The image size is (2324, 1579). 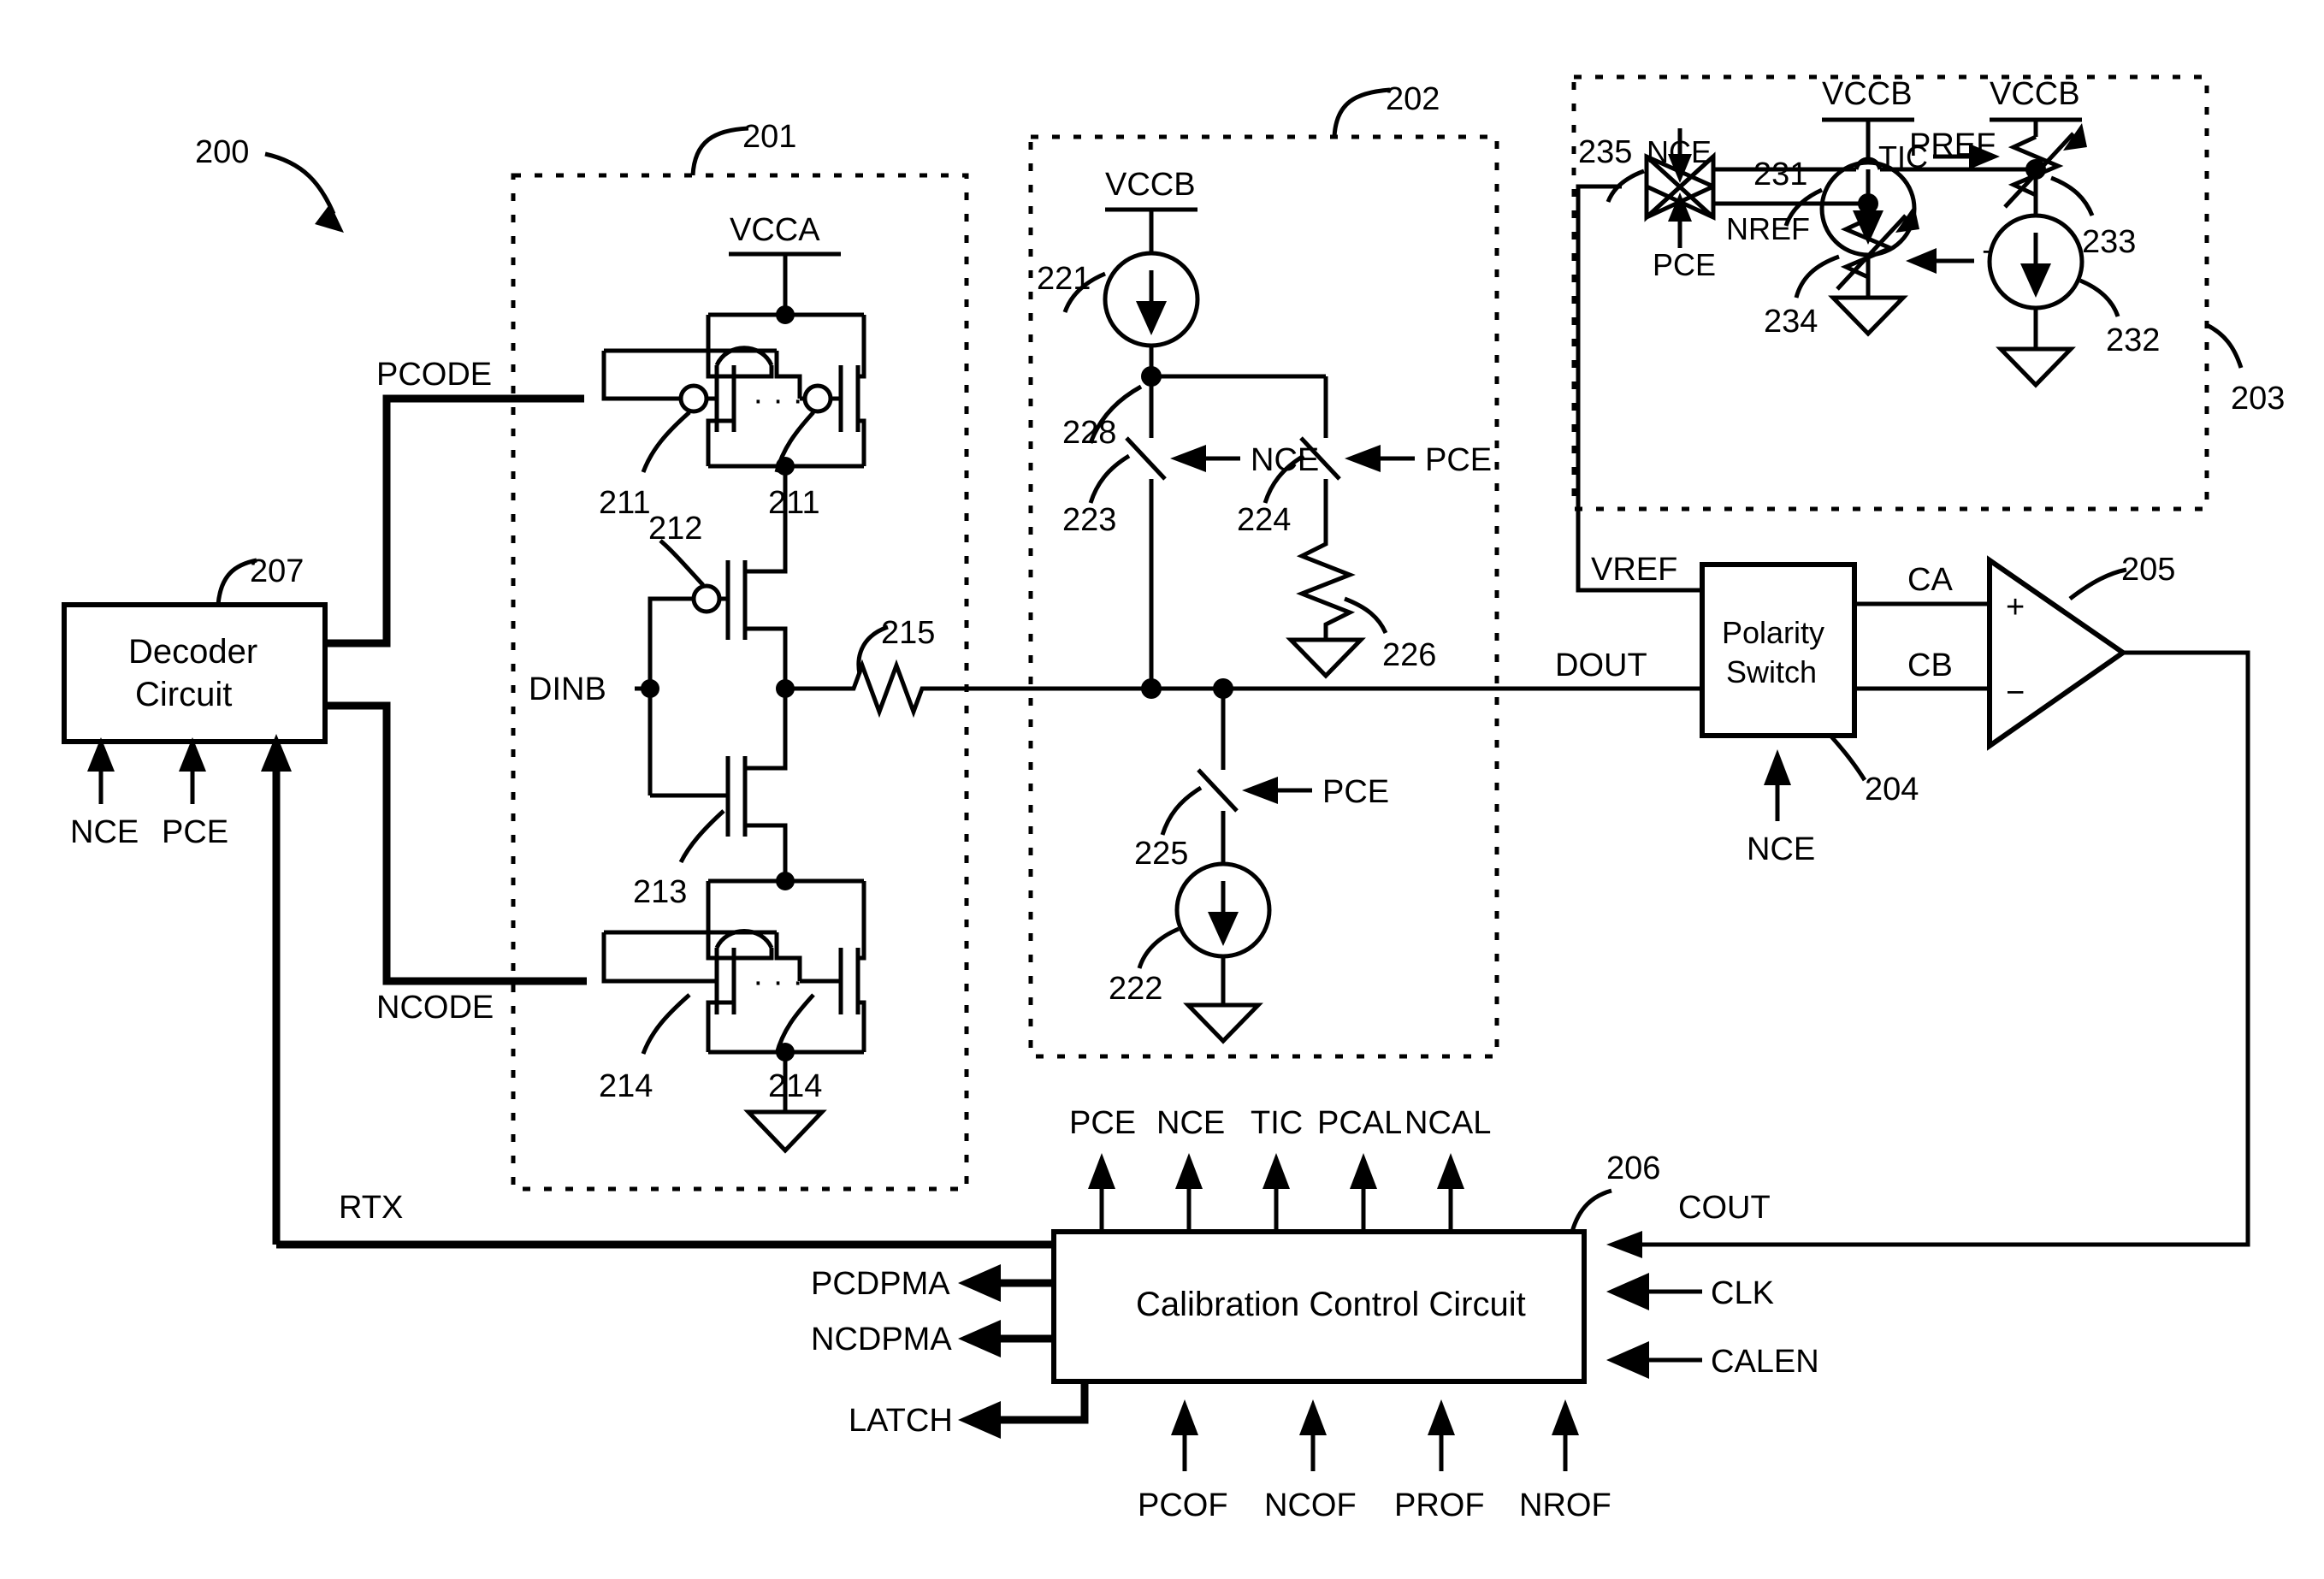 What do you see at coordinates (1765, 1362) in the screenshot?
I see `calibration-input-calen-label: CALEN` at bounding box center [1765, 1362].